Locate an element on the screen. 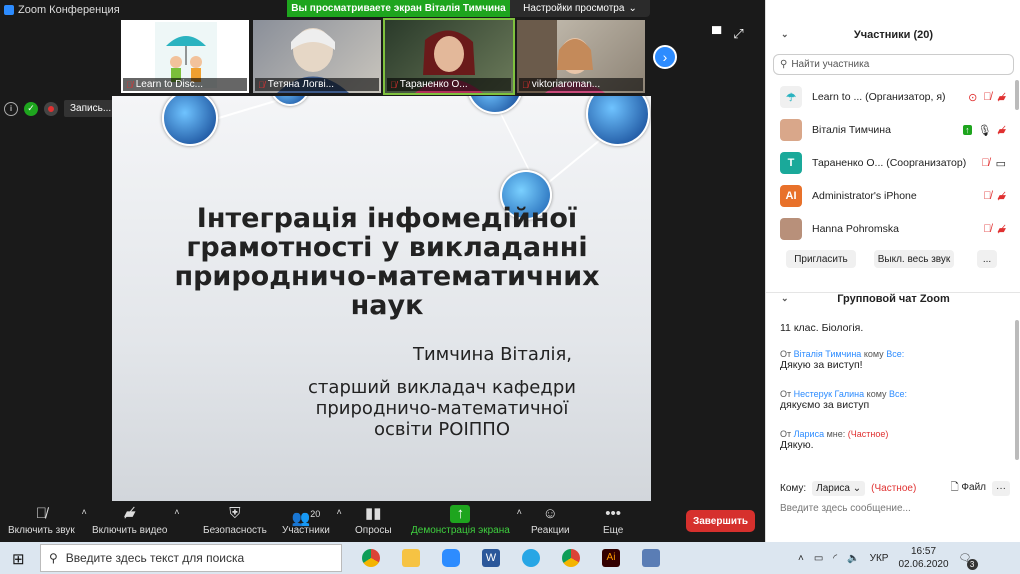 The image size is (1020, 574). participant-row: Hanna Pohromska 🎙̸ ▰̸ is located at coordinates (893, 229).